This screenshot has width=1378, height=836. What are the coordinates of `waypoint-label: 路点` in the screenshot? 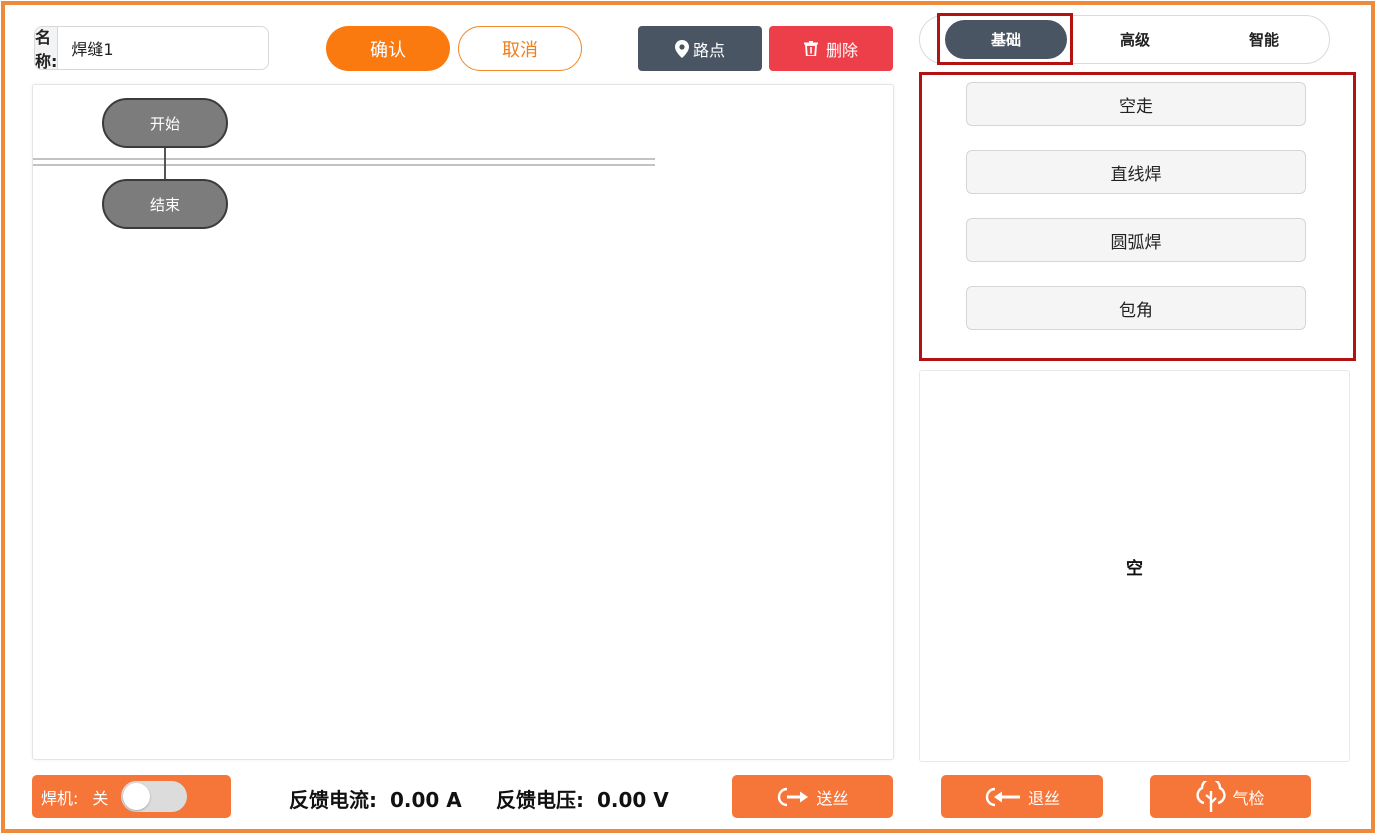 It's located at (708, 50).